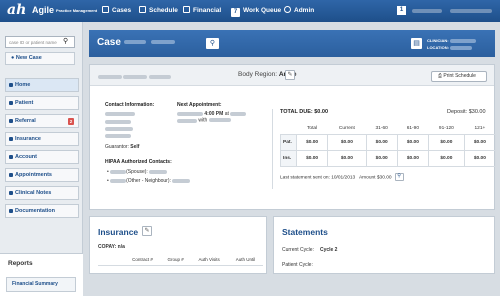 The width and height of the screenshot is (500, 296). I want to click on nav-schedule: Schedule, so click(158, 10).